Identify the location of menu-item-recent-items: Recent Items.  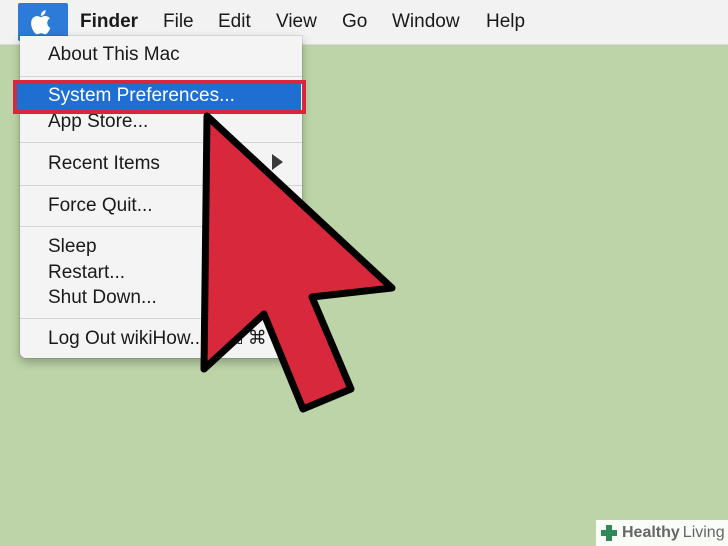
(104, 164).